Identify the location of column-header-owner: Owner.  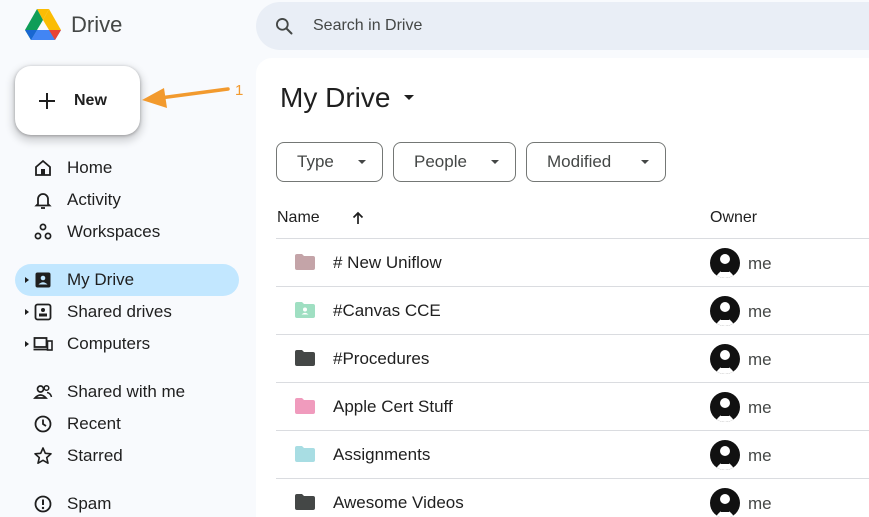
(733, 218).